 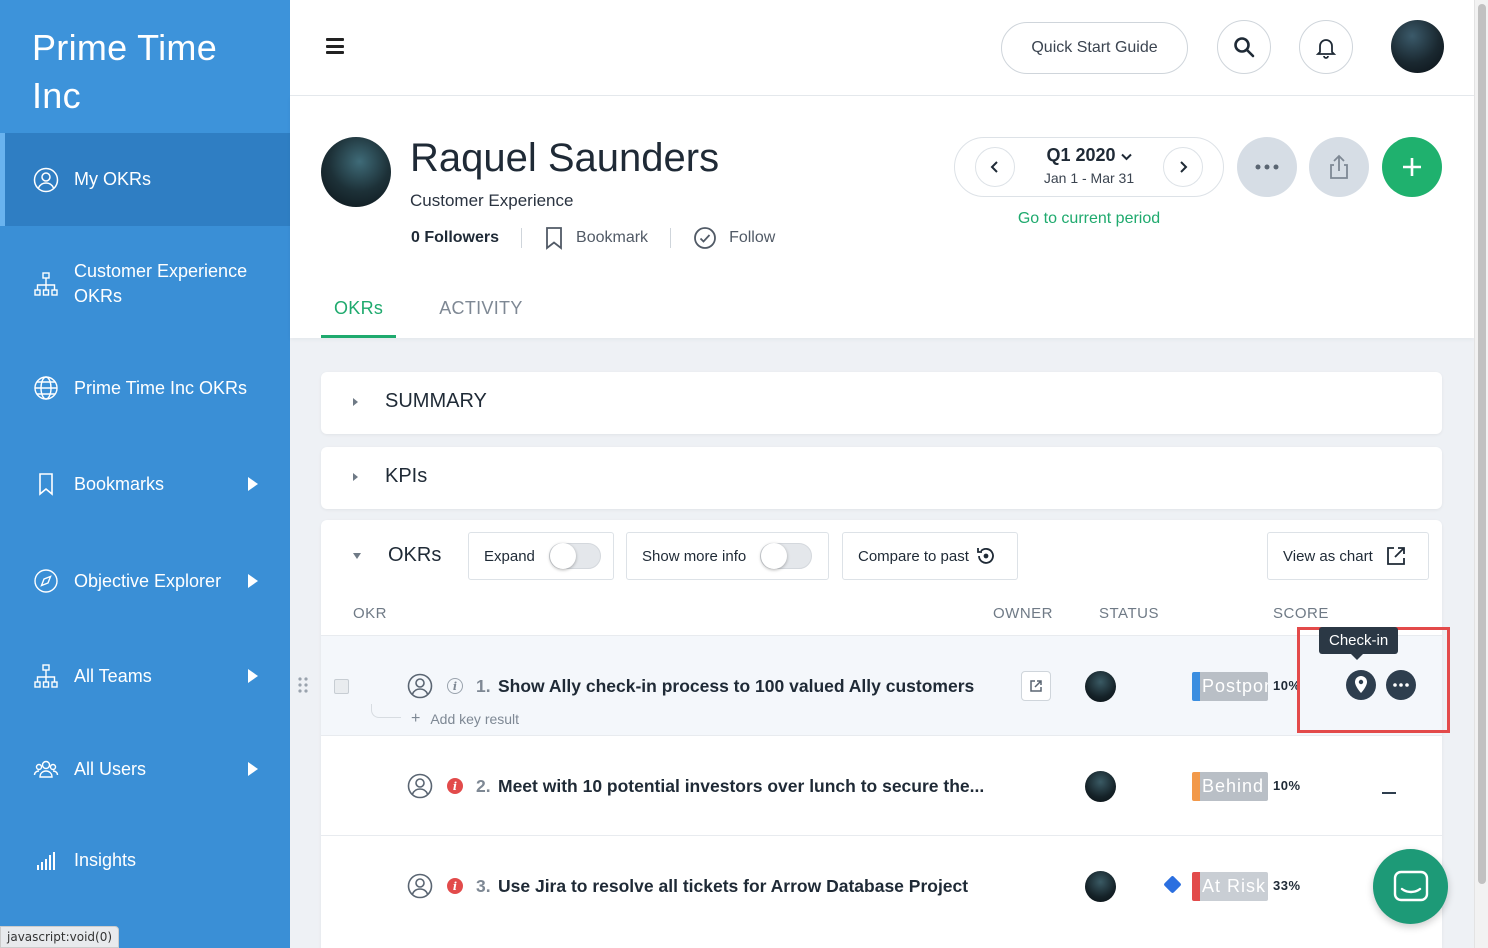 What do you see at coordinates (492, 200) in the screenshot?
I see `profile-team: Customer Experience` at bounding box center [492, 200].